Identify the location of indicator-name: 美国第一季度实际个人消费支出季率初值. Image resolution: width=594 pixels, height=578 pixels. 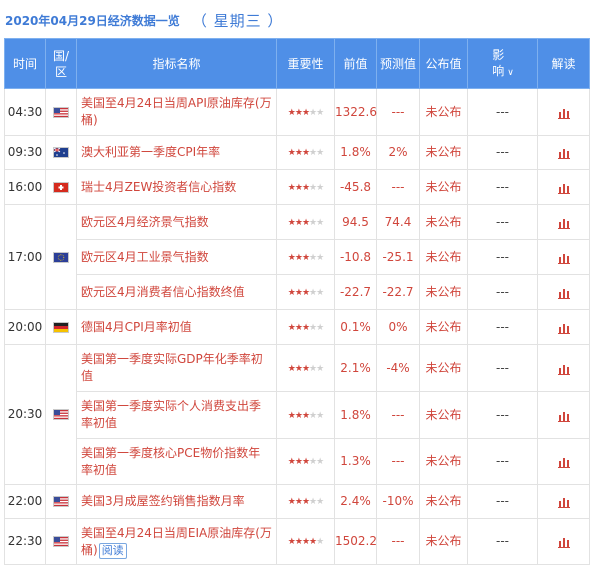
(171, 414).